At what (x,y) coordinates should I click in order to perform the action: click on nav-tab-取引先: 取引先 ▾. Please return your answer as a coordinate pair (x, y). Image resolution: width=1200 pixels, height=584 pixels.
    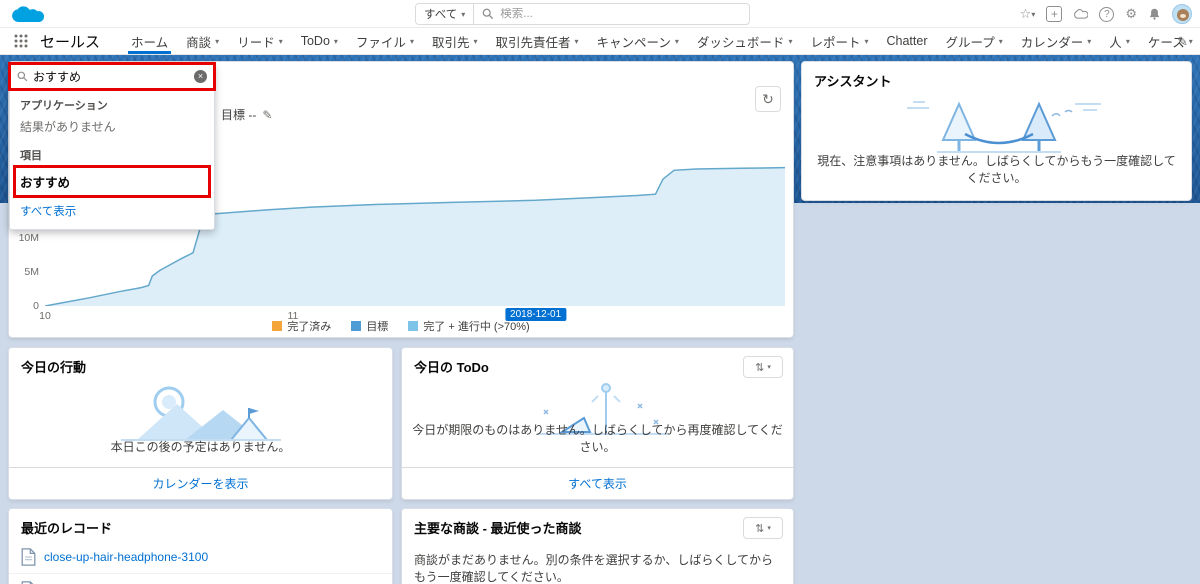
    Looking at the image, I should click on (455, 41).